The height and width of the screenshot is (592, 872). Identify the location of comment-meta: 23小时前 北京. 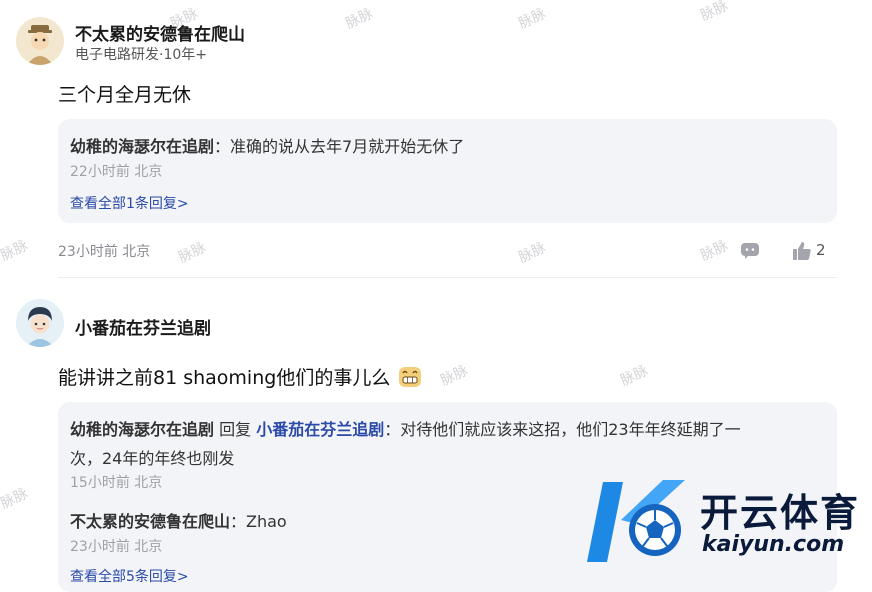
(104, 252).